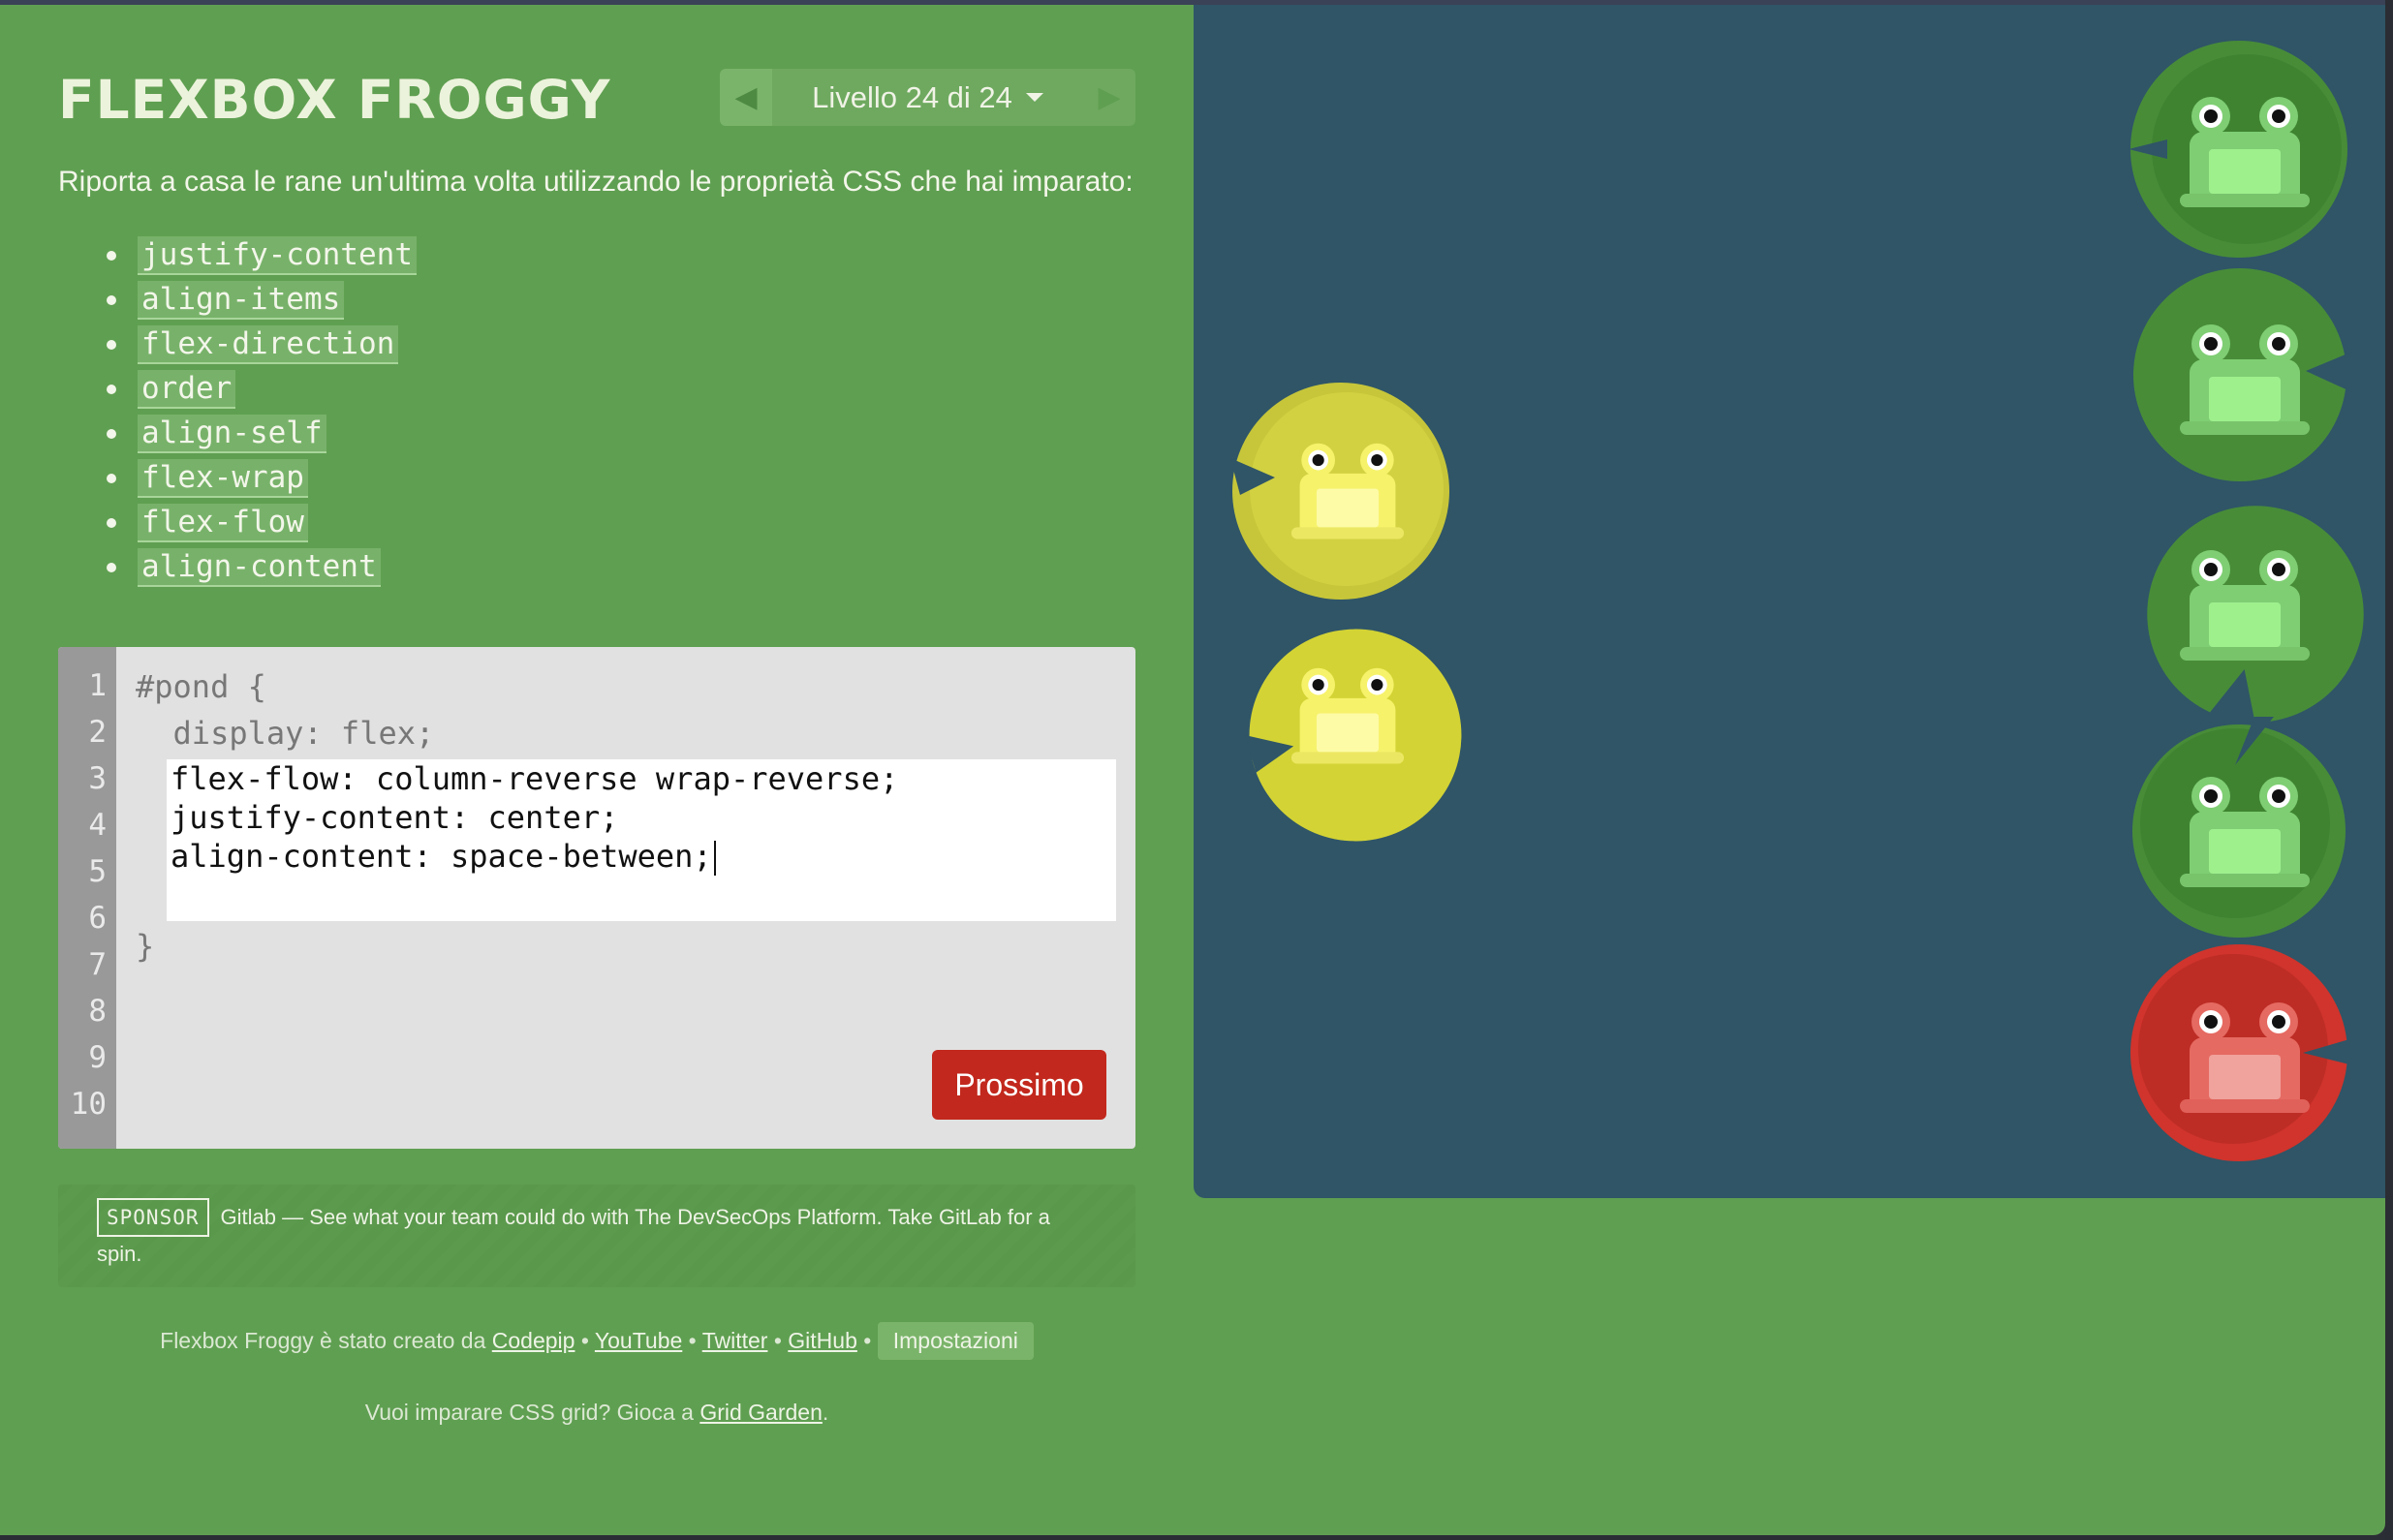 Image resolution: width=2393 pixels, height=1540 pixels. Describe the element at coordinates (533, 1340) in the screenshot. I see `codepip-link: Codepip` at that location.